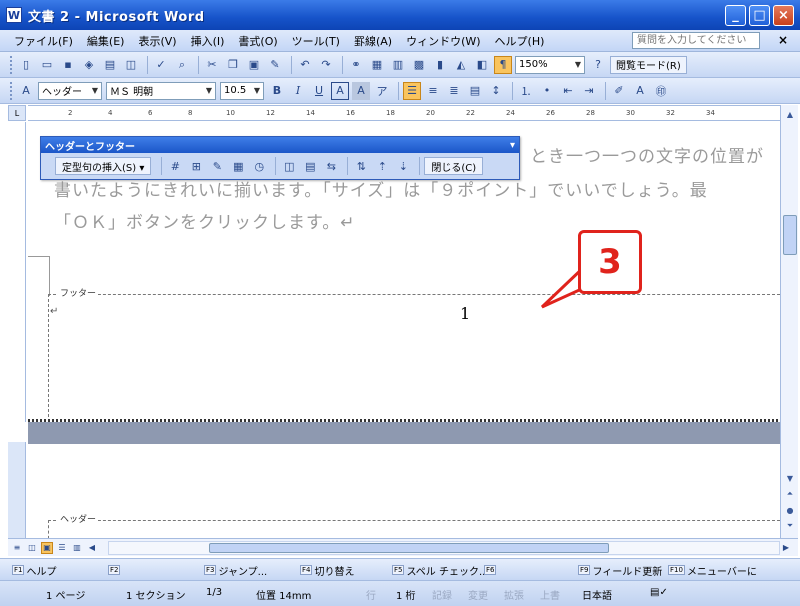 This screenshot has height=606, width=800. I want to click on scroll-up-icon: ▲, so click(790, 114).